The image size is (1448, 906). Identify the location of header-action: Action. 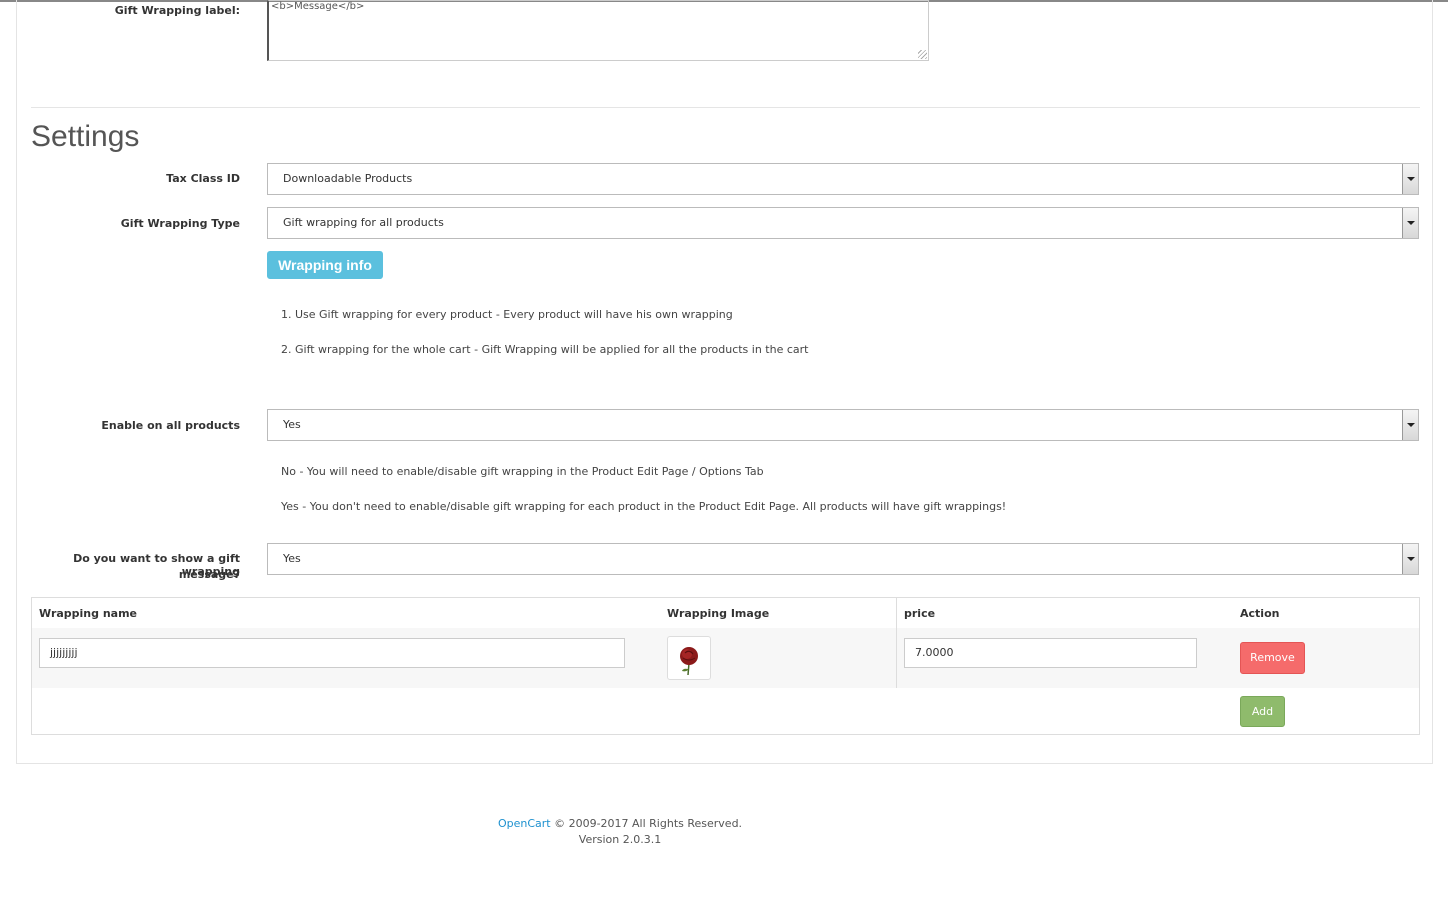
(1260, 613).